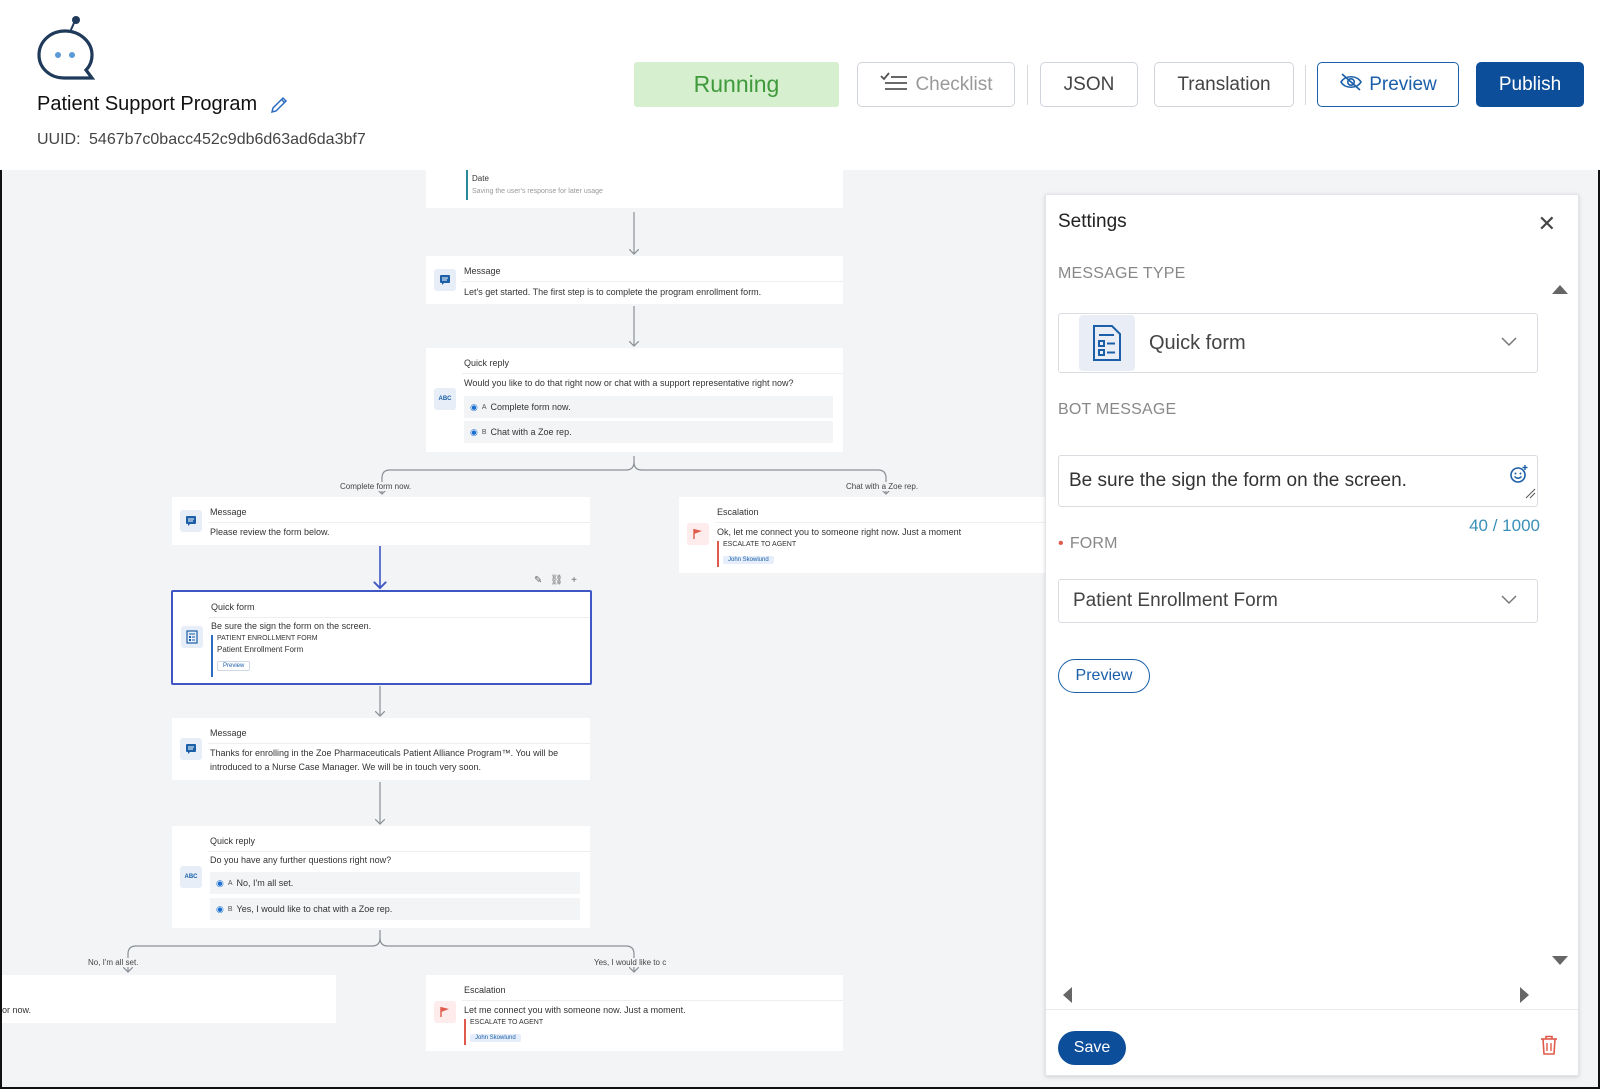 The width and height of the screenshot is (1600, 1089). Describe the element at coordinates (1224, 84) in the screenshot. I see `translation-button: Translation` at that location.